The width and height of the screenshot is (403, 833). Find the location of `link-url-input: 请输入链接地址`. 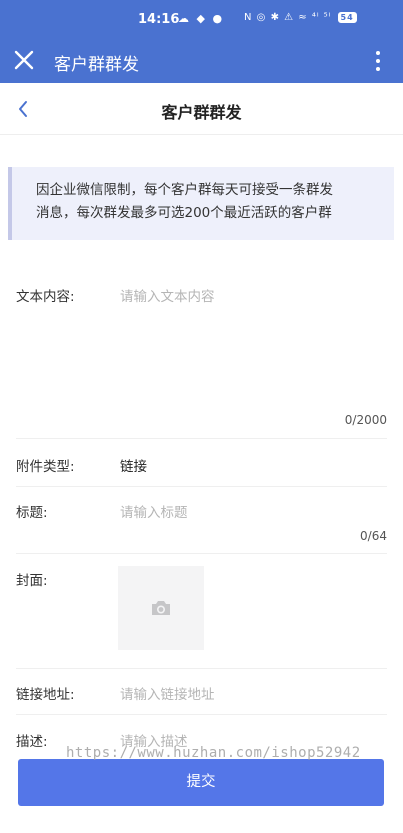

link-url-input: 请输入链接地址 is located at coordinates (167, 693).